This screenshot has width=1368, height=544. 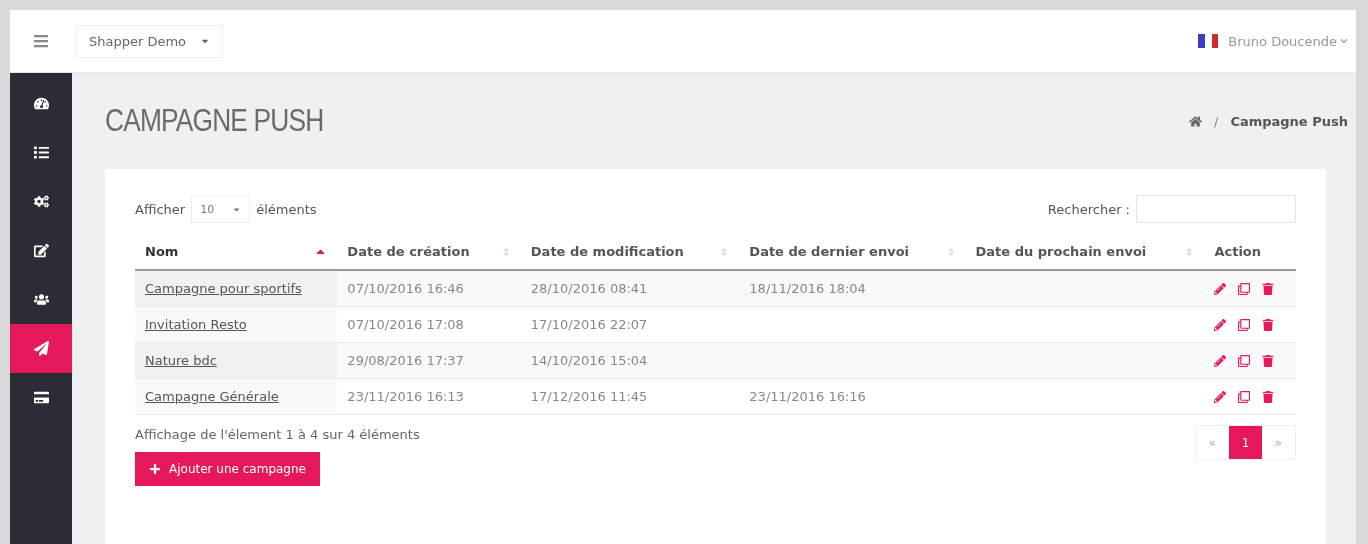 What do you see at coordinates (214, 121) in the screenshot?
I see `page-title: CAMPAGNE PUSH` at bounding box center [214, 121].